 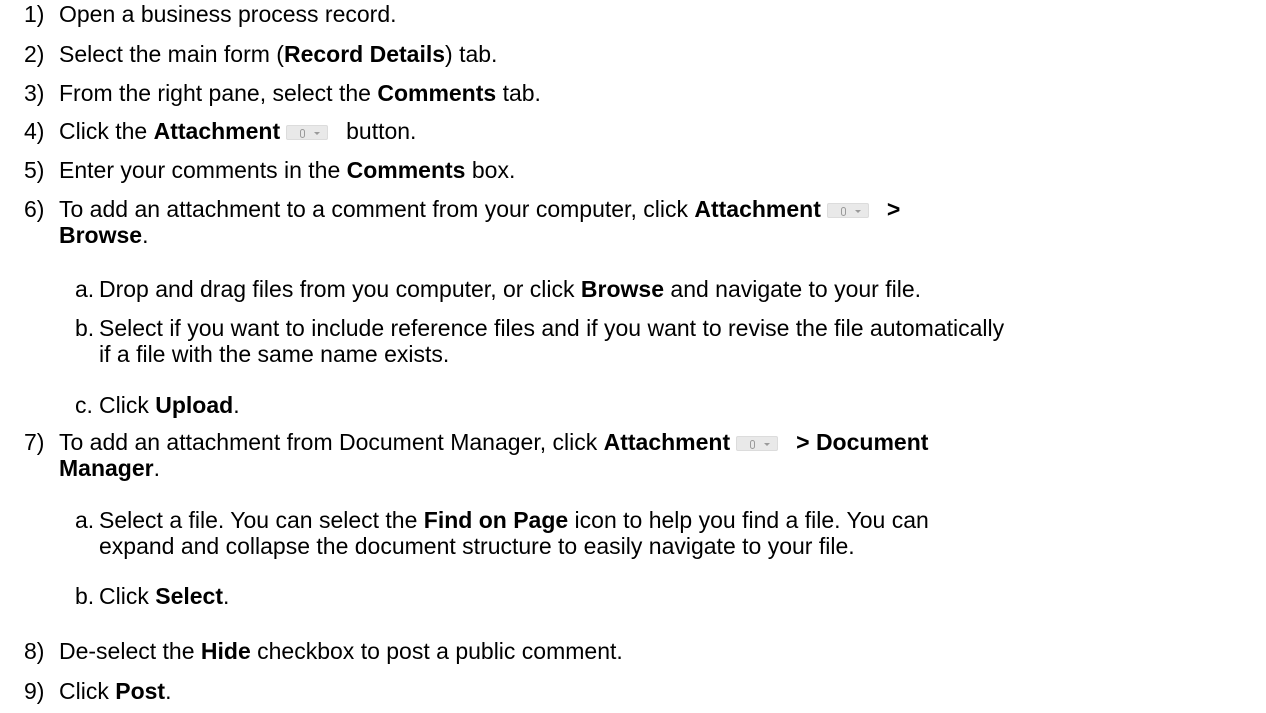 What do you see at coordinates (171, 54) in the screenshot?
I see `text-run: Select the main form (` at bounding box center [171, 54].